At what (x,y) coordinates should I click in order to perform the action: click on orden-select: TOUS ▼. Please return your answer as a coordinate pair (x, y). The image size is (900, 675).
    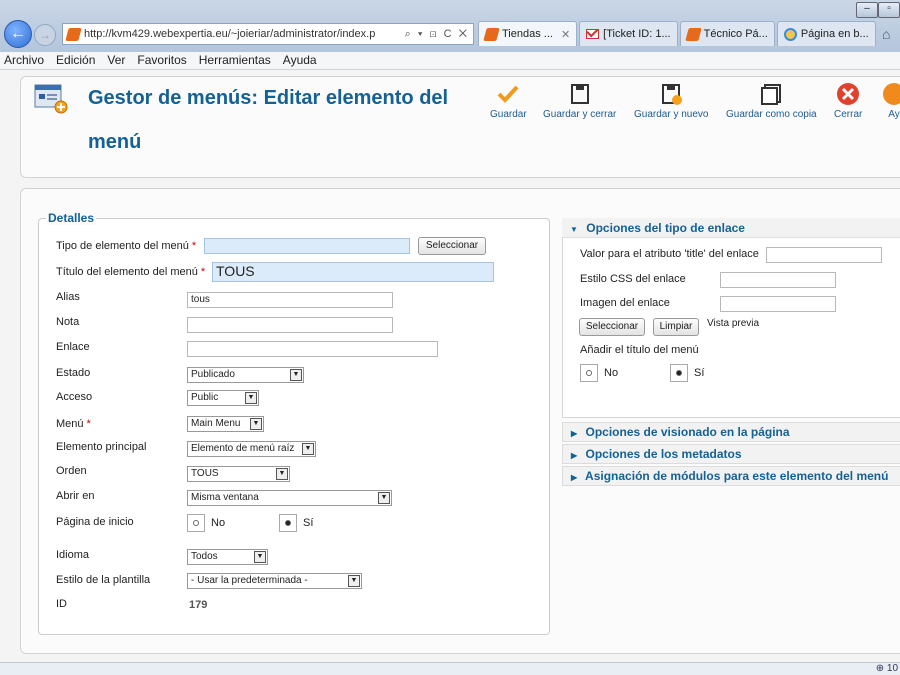
    Looking at the image, I should click on (238, 474).